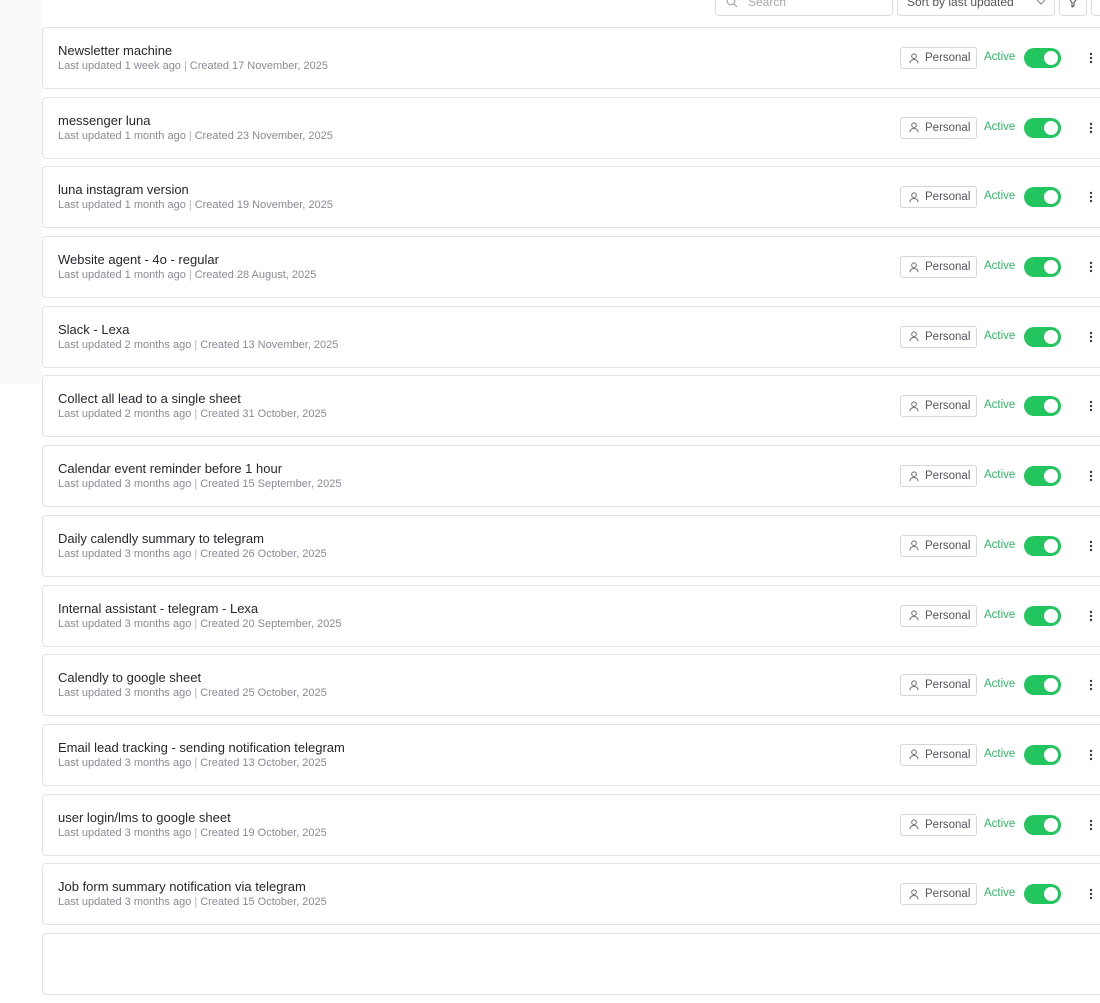 This screenshot has width=1100, height=1003. What do you see at coordinates (94, 329) in the screenshot?
I see `workflow-title: Slack - Lexa` at bounding box center [94, 329].